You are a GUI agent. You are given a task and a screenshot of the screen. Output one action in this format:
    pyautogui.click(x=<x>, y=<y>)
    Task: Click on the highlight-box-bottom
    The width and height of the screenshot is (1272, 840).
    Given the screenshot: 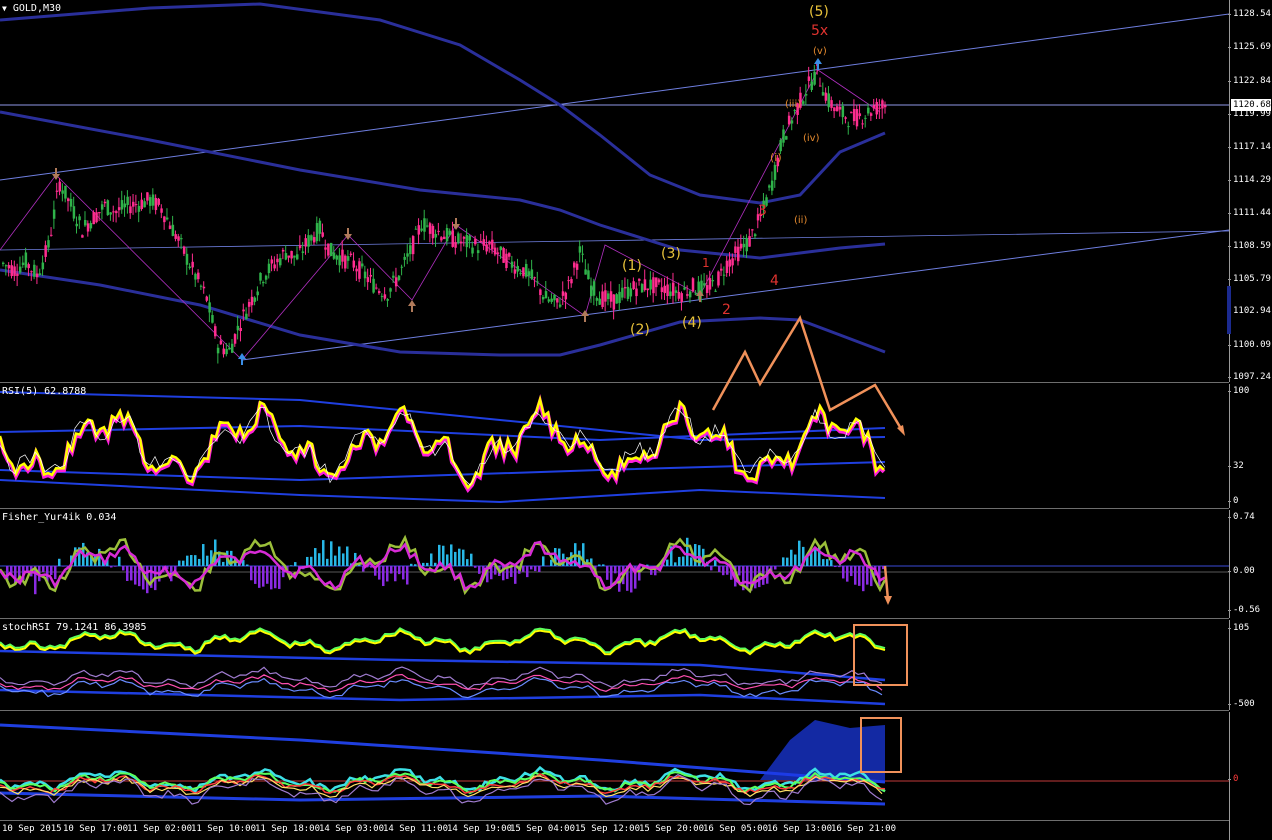 What is the action you would take?
    pyautogui.click(x=881, y=745)
    